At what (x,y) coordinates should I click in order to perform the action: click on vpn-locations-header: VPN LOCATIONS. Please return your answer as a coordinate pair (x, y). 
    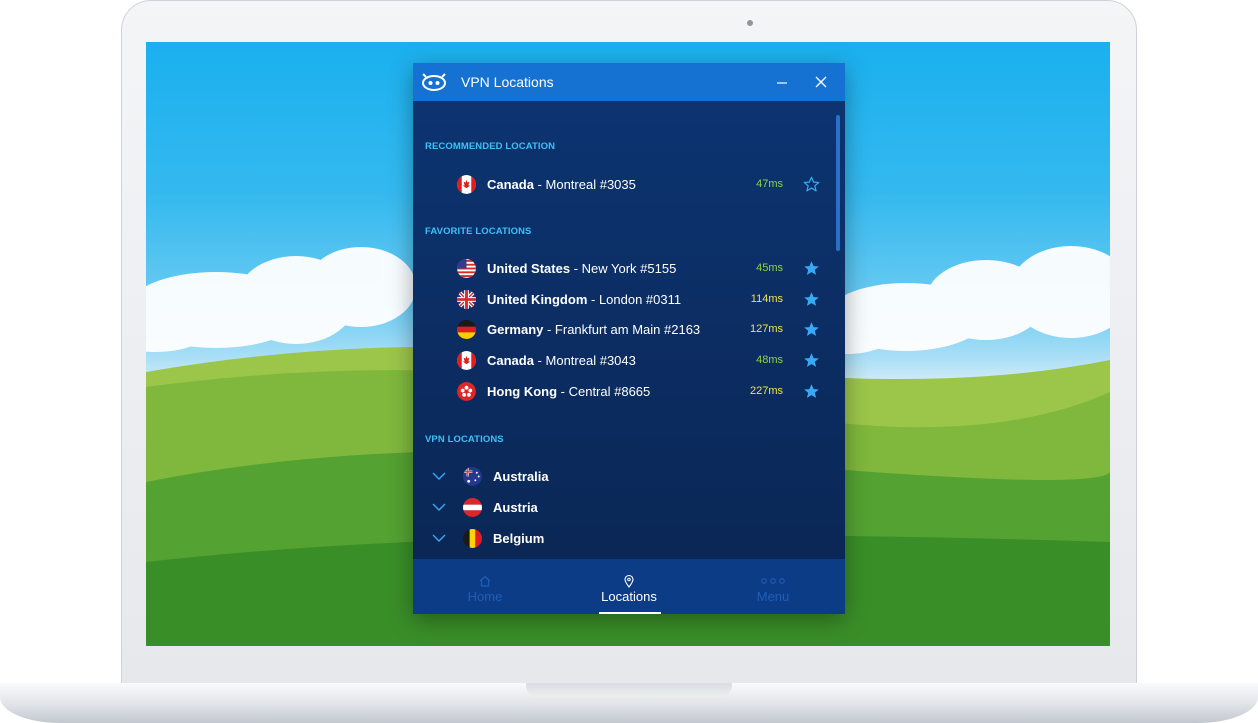
    Looking at the image, I should click on (464, 439).